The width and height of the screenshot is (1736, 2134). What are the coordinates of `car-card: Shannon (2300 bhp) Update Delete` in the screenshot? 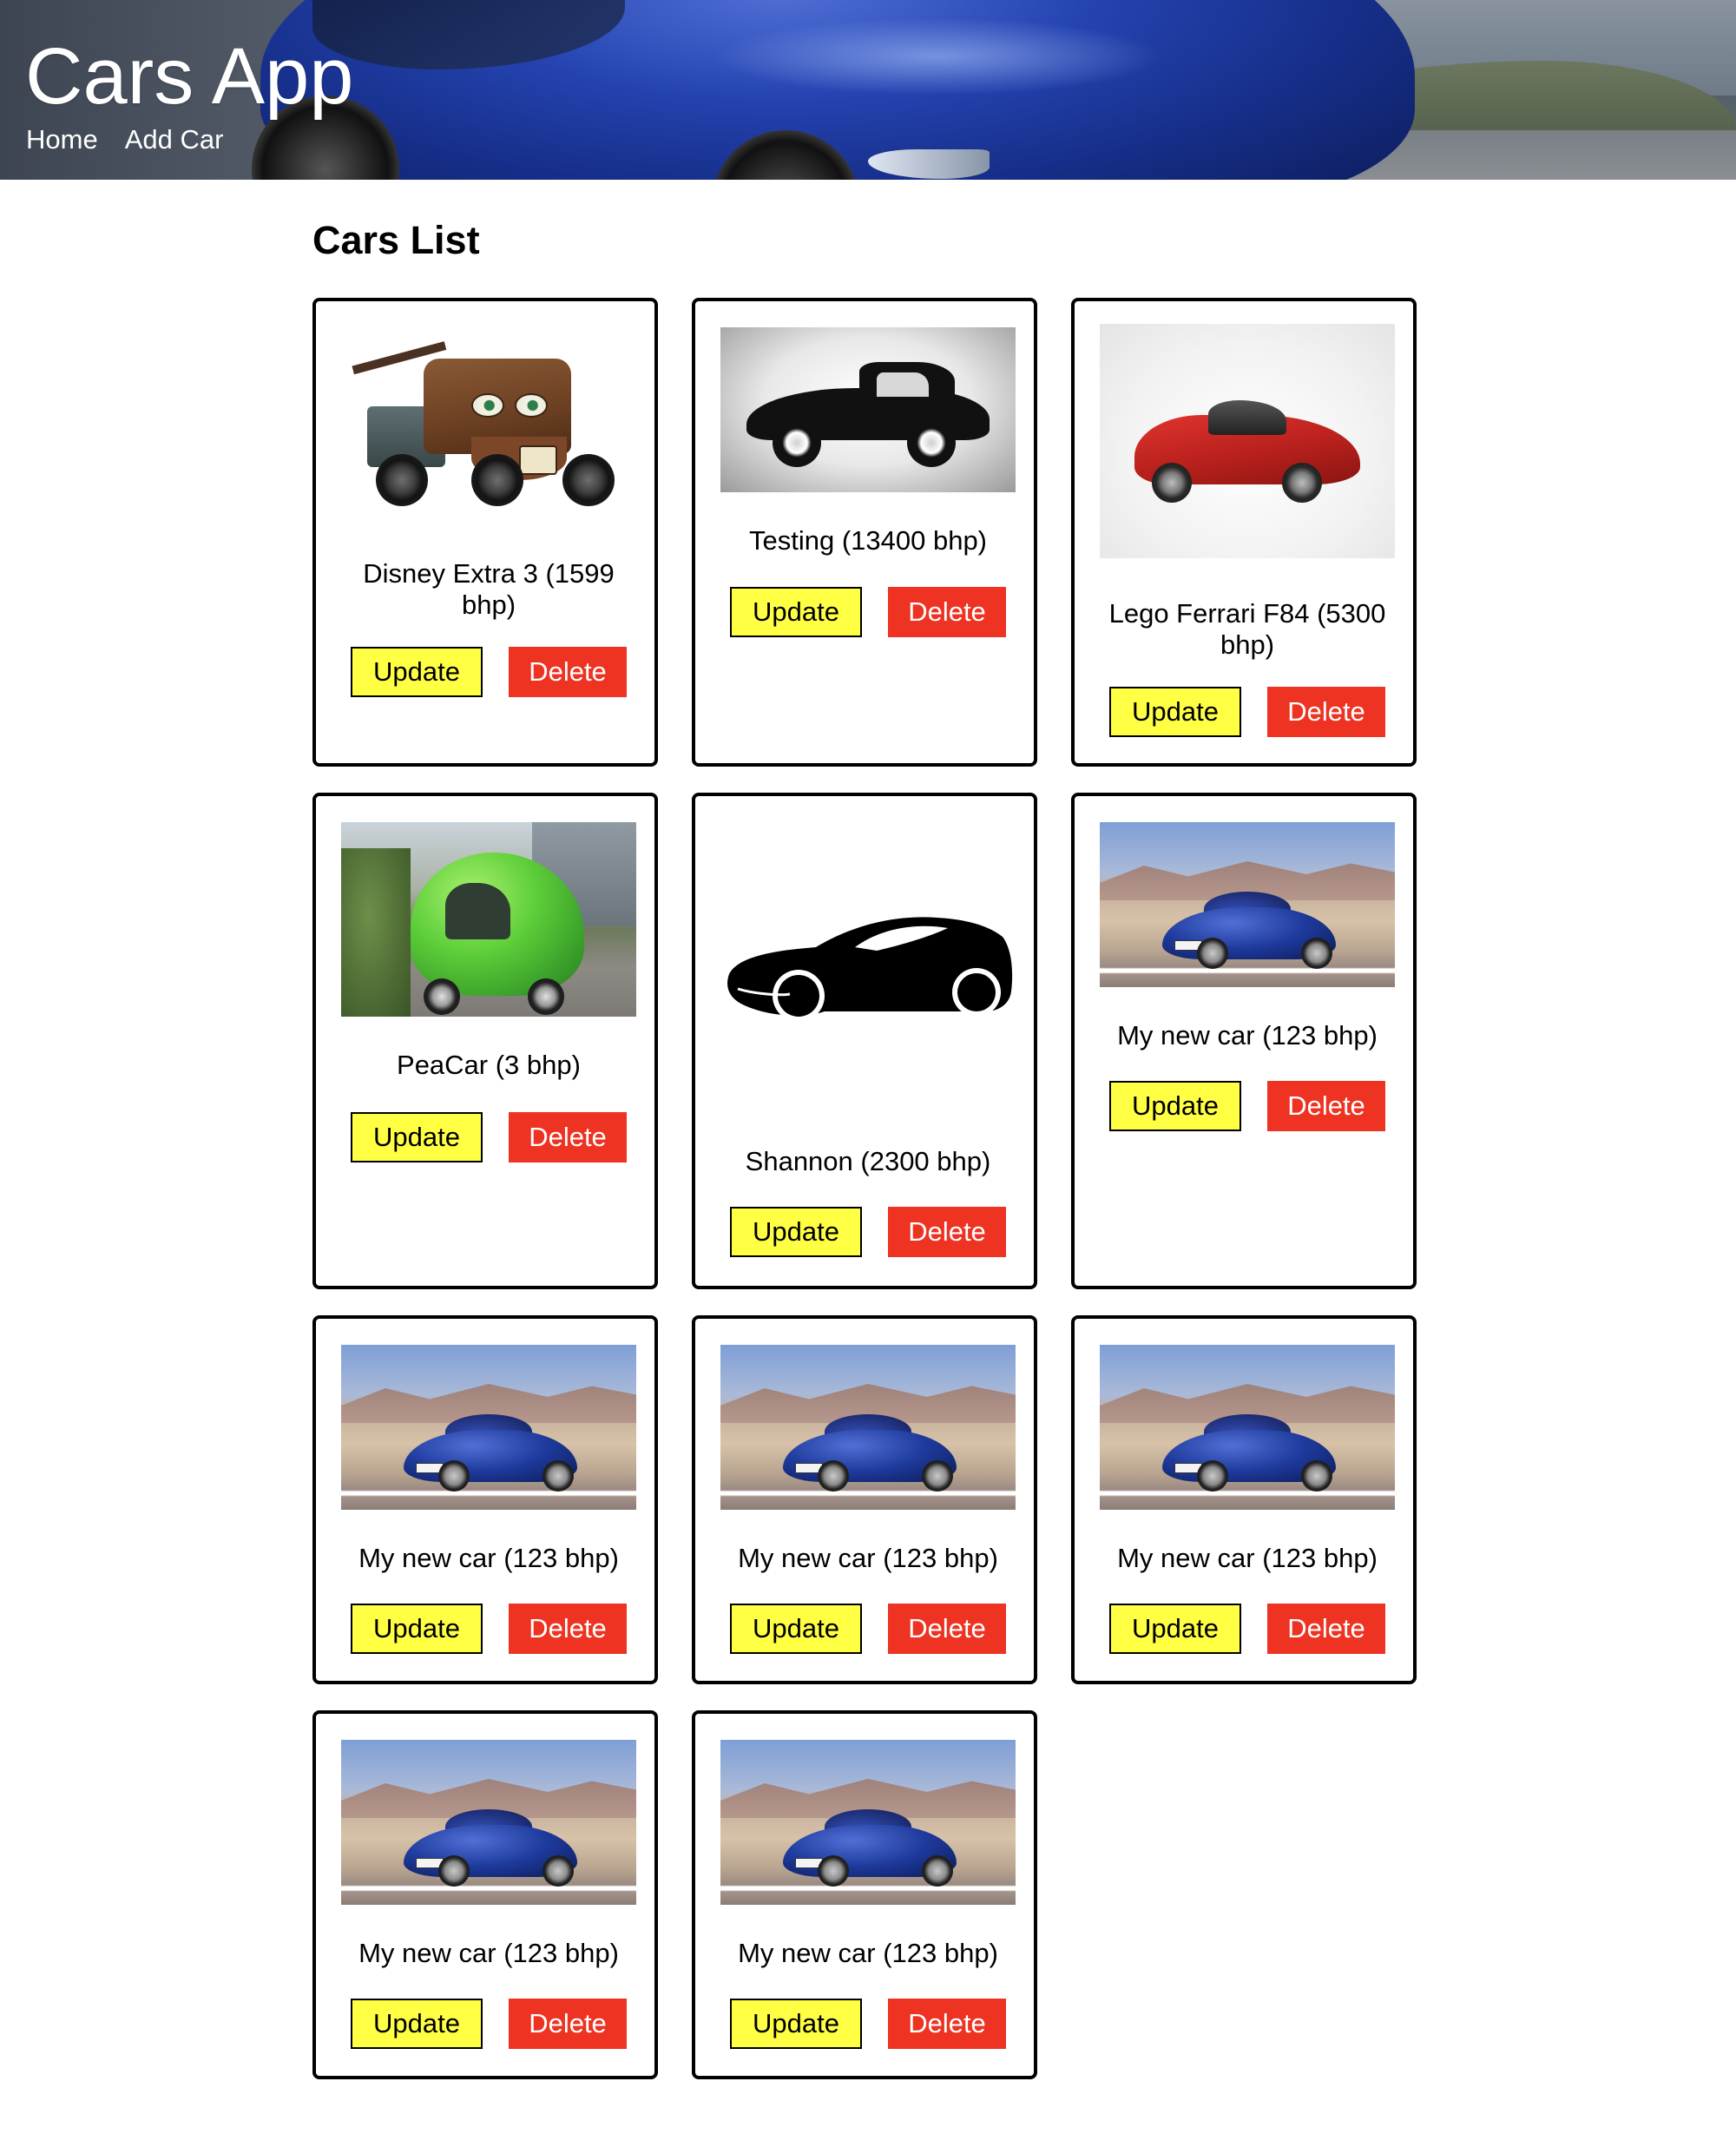 It's located at (864, 1041).